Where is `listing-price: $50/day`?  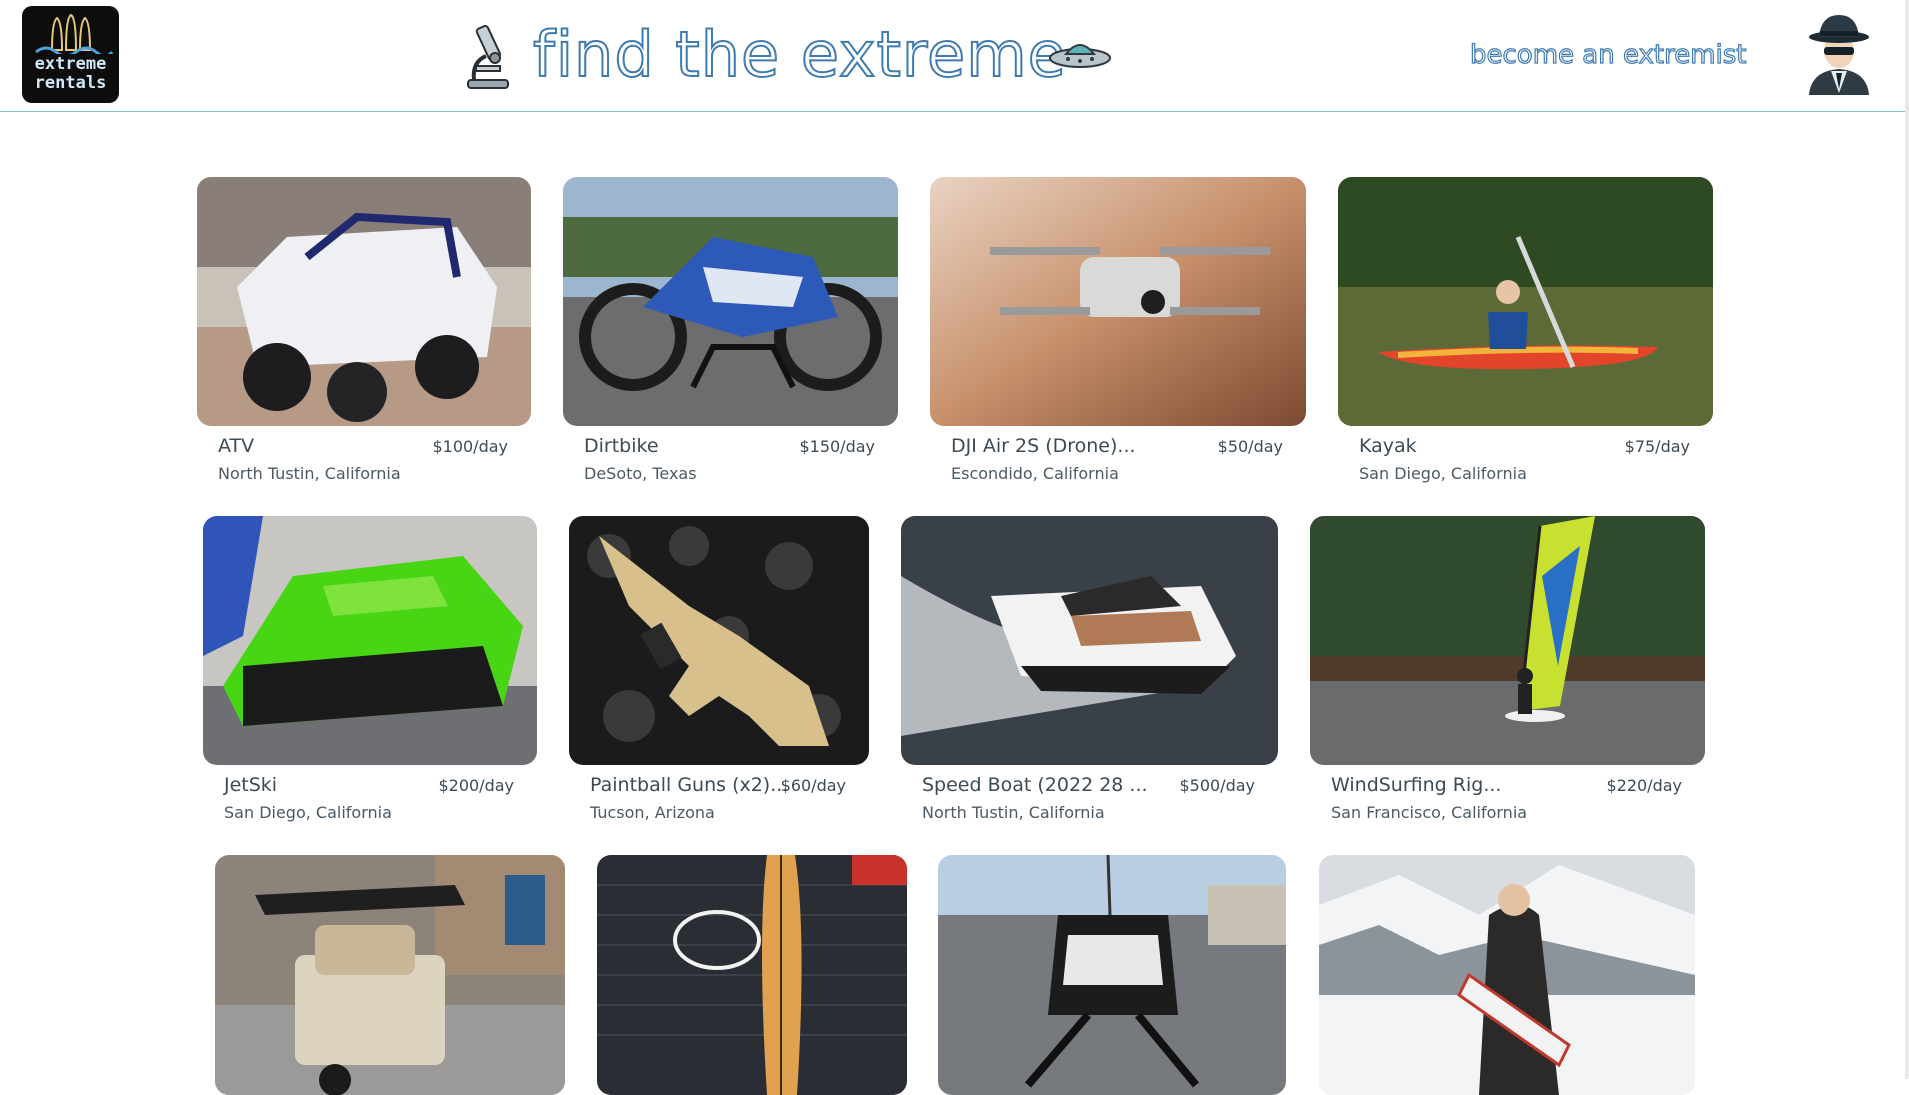 listing-price: $50/day is located at coordinates (1250, 446).